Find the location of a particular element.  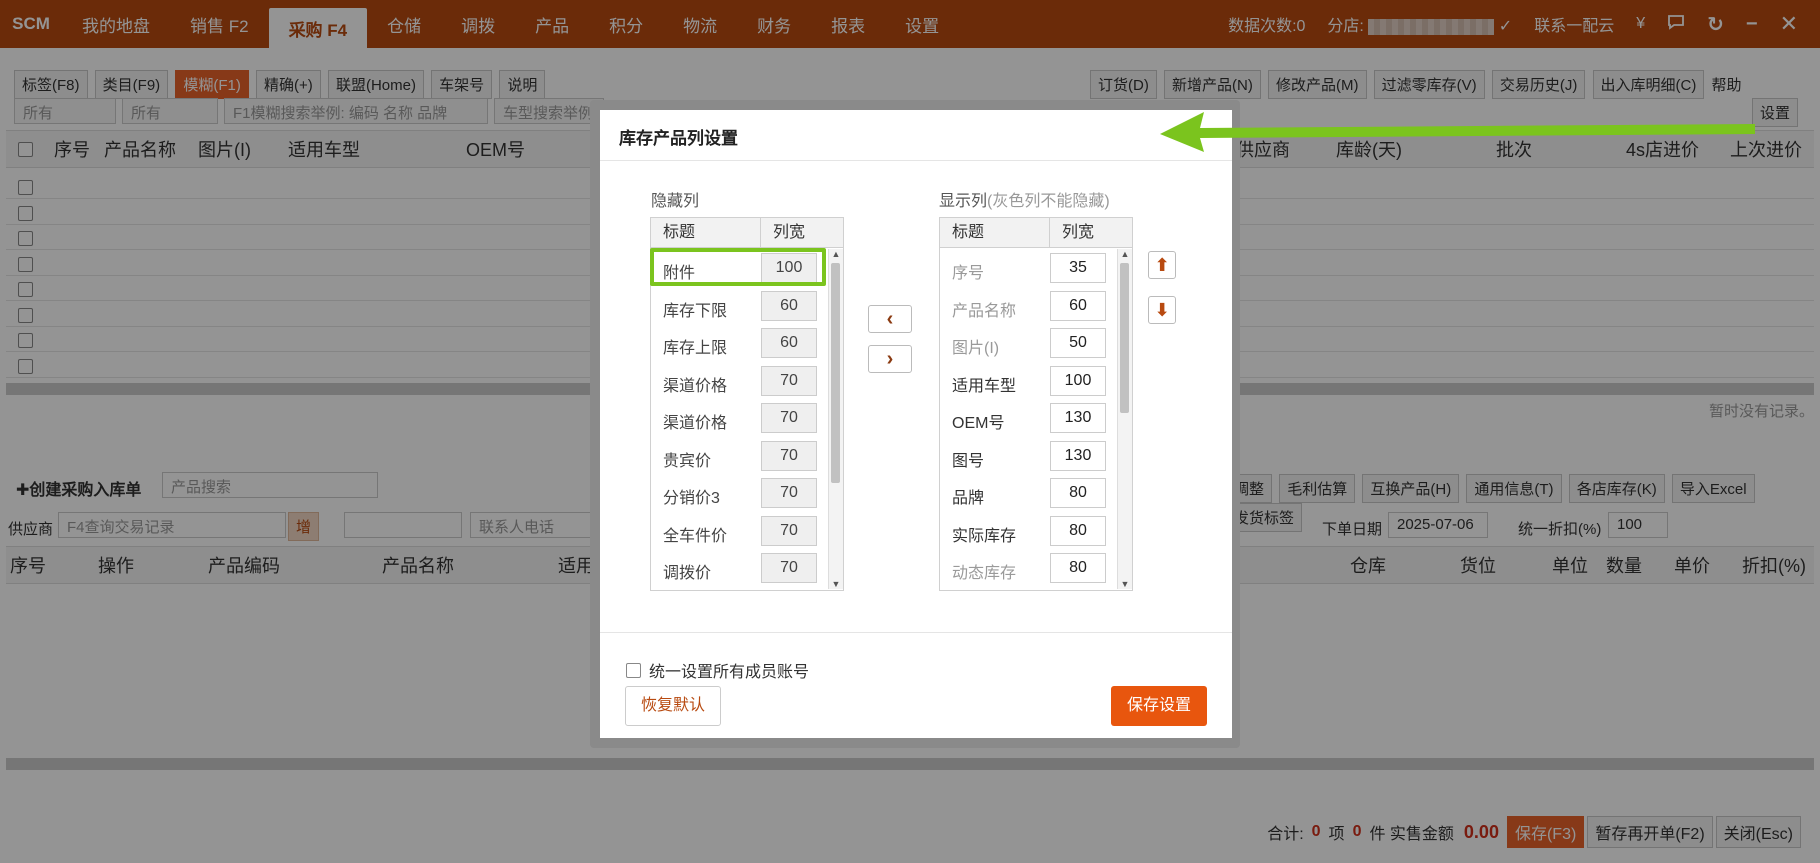

visible-col-header-title: 标题 is located at coordinates (995, 233).